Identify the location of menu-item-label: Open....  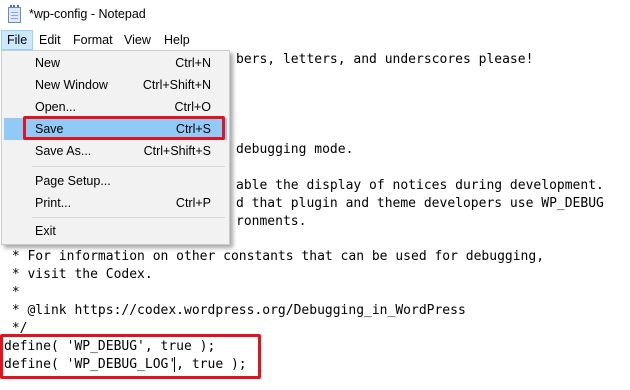
(55, 107).